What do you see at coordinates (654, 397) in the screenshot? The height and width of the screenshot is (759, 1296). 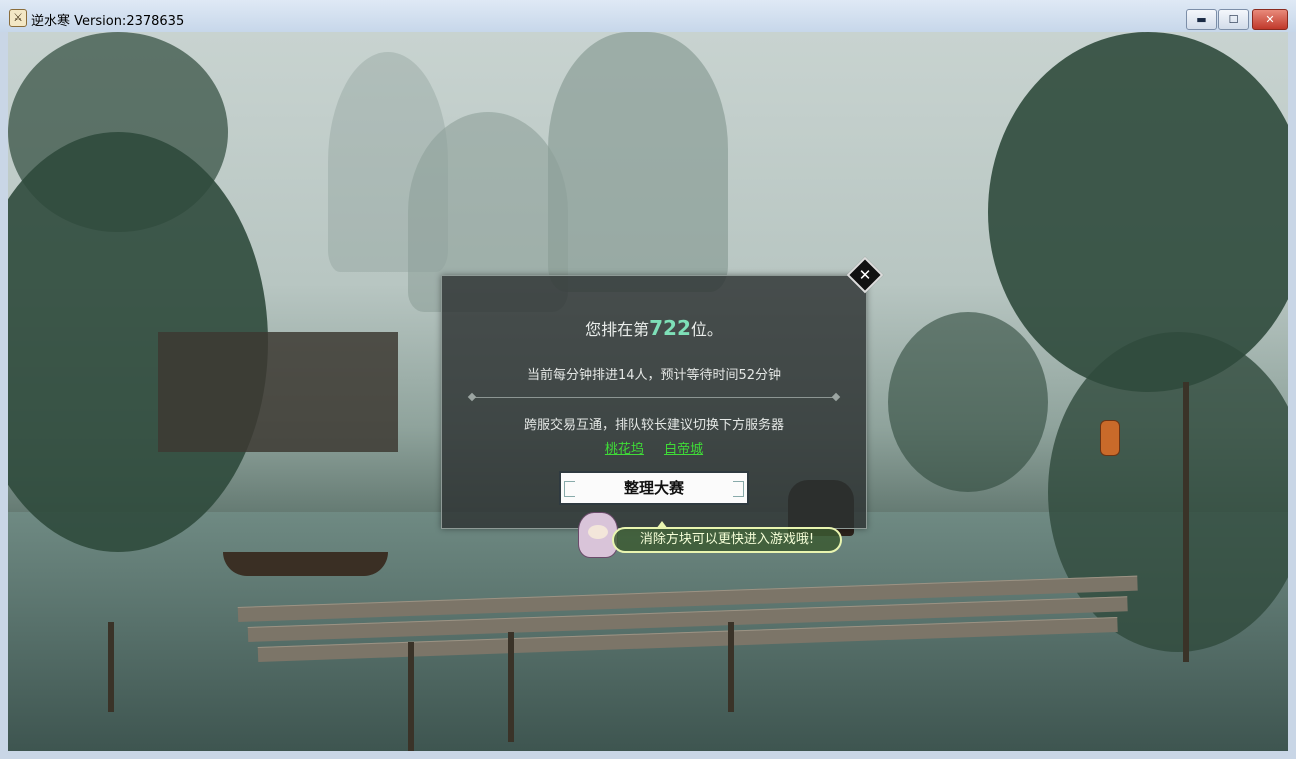 I see `divider` at bounding box center [654, 397].